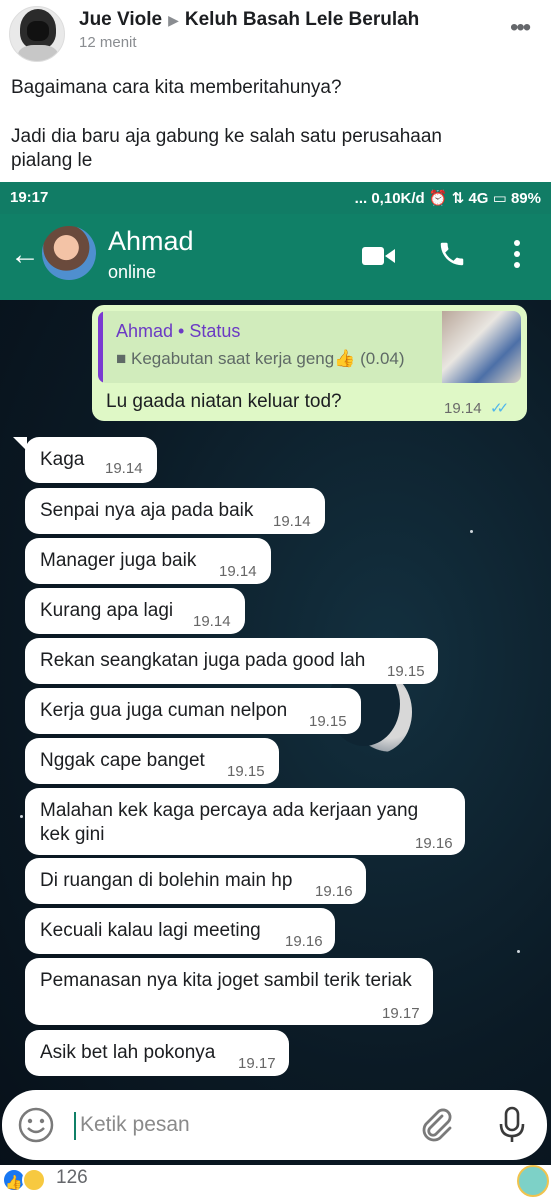 This screenshot has height=1200, width=551. Describe the element at coordinates (275, 257) in the screenshot. I see `chat-app-bar: ← Ahmad online` at that location.